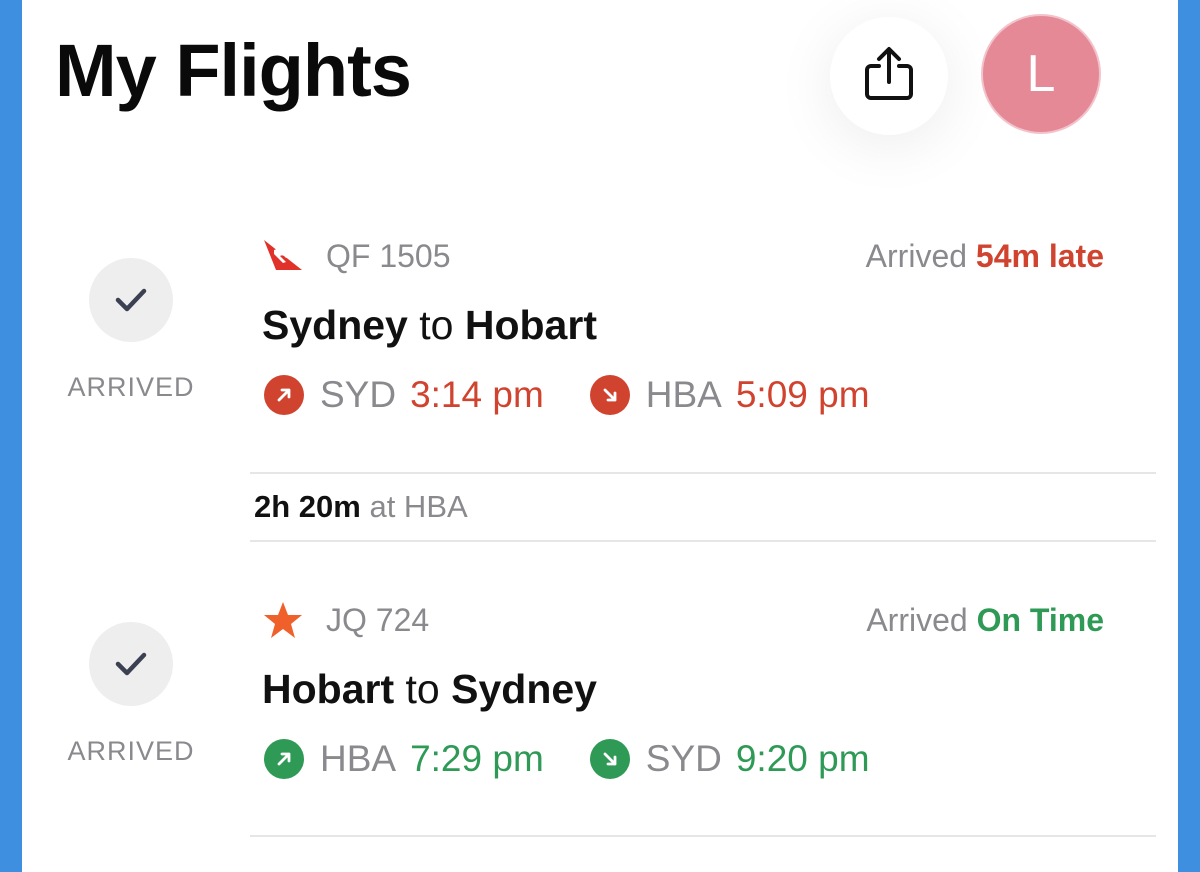 Image resolution: width=1200 pixels, height=872 pixels. I want to click on layover-info: 2h 20m at HBA, so click(361, 507).